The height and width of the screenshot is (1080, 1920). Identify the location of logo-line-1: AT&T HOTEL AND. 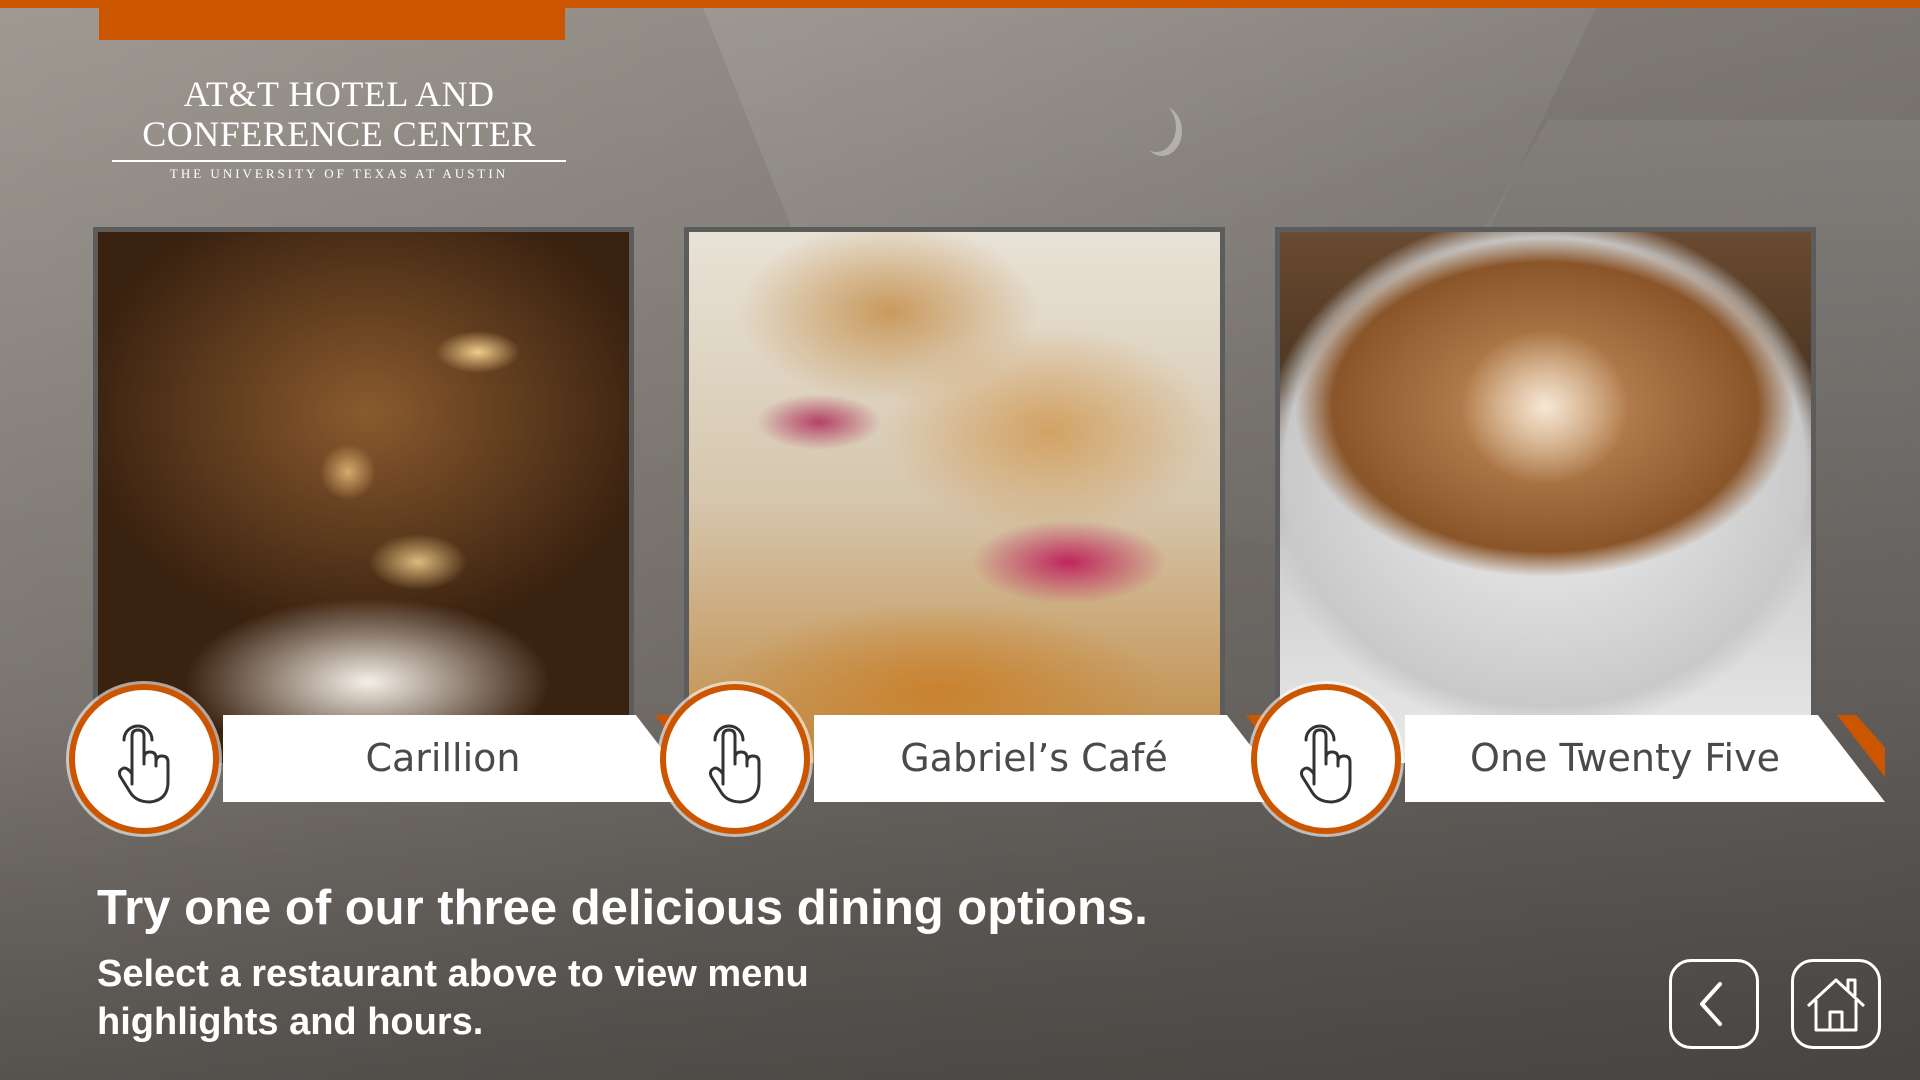
(339, 94).